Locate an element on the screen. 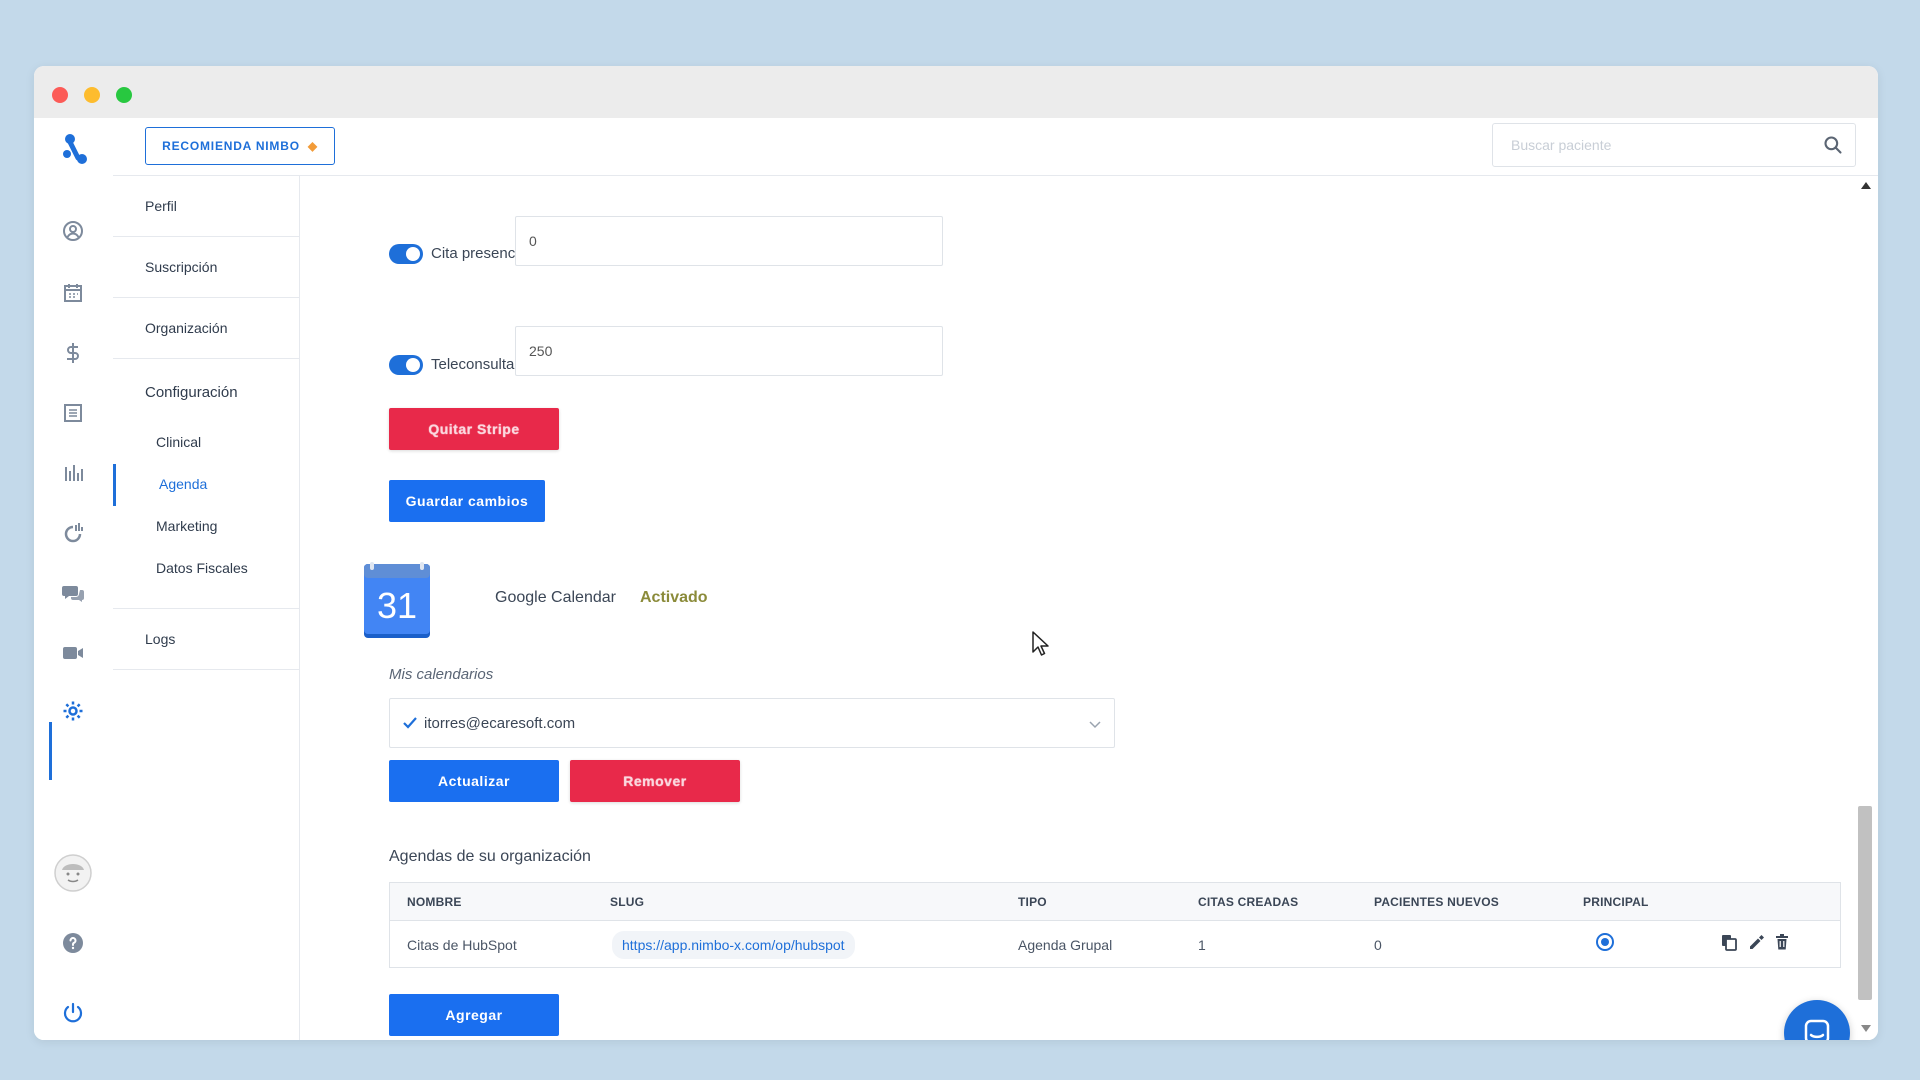  cita-presencial-price-input is located at coordinates (729, 241).